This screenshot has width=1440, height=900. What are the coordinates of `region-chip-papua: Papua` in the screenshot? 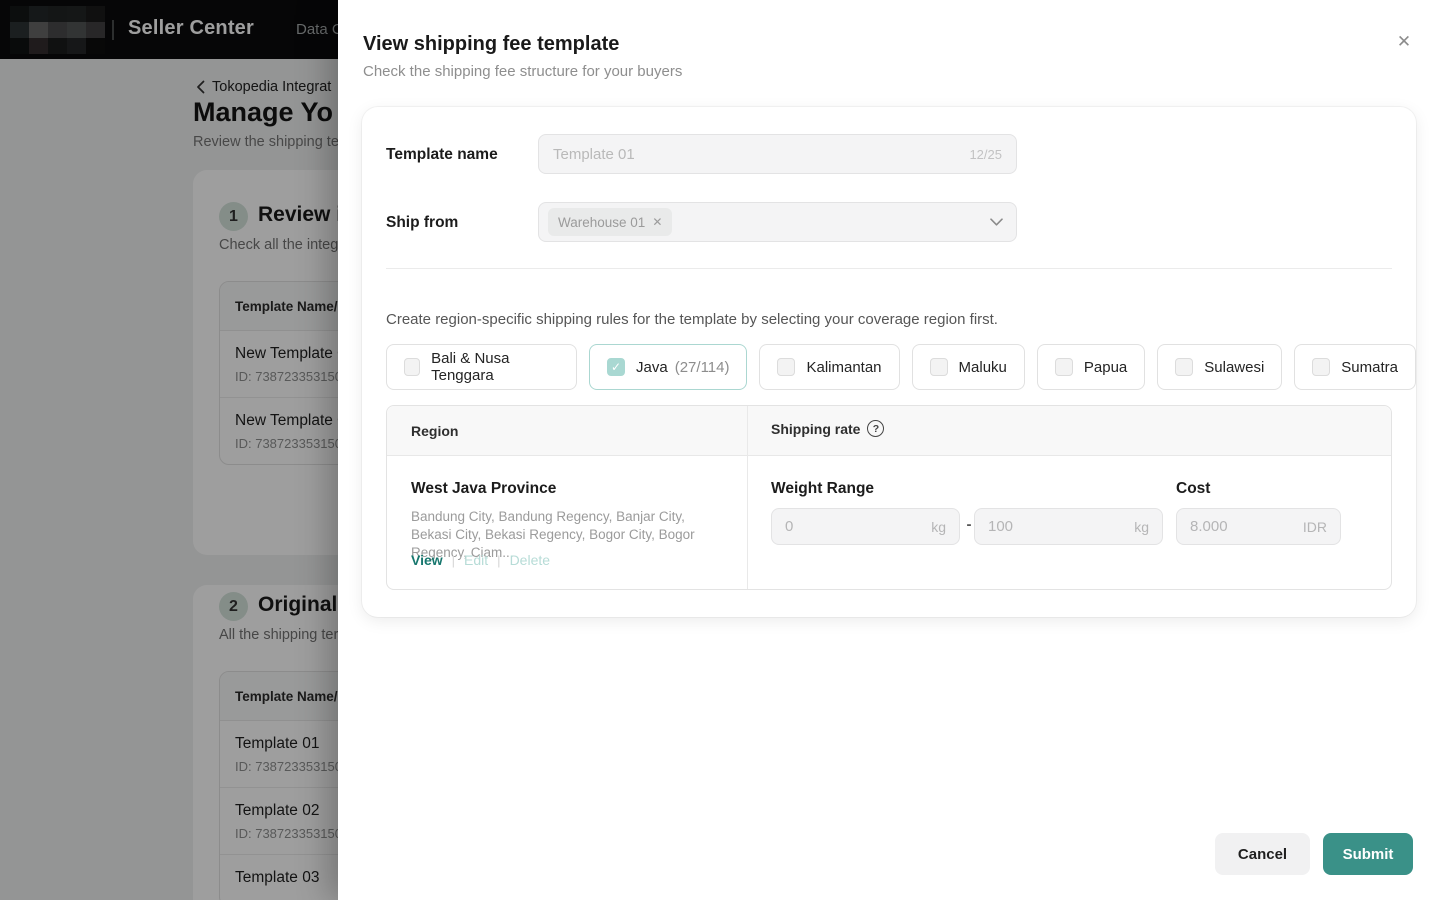 It's located at (1091, 367).